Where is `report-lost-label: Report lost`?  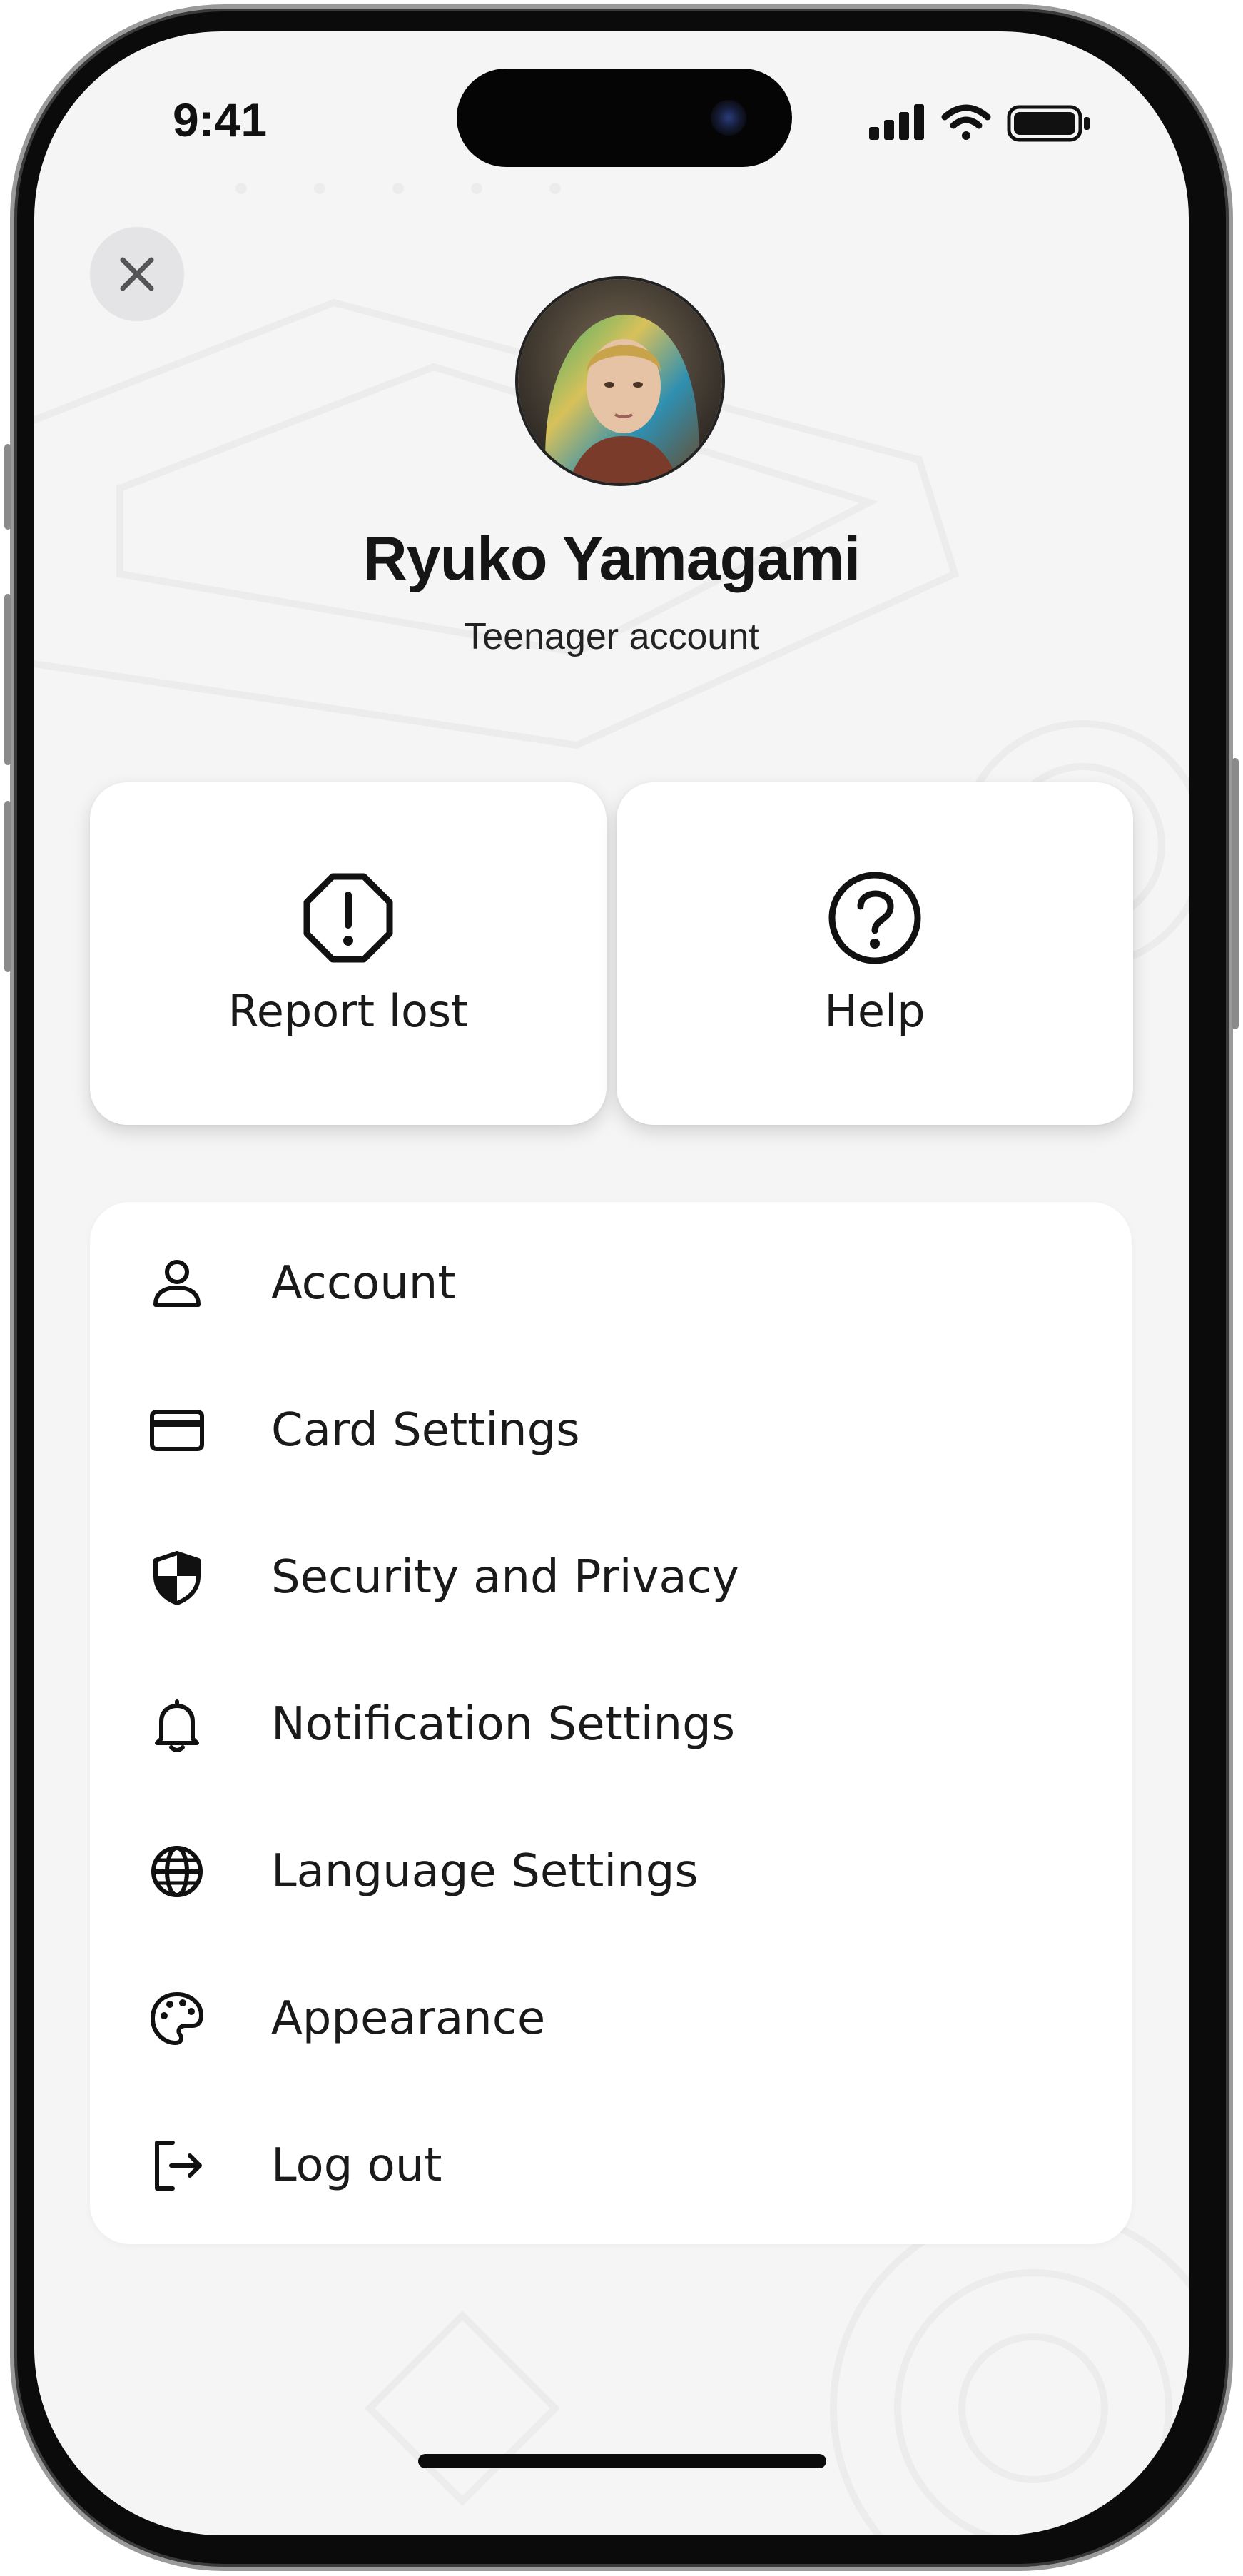 report-lost-label: Report lost is located at coordinates (348, 1011).